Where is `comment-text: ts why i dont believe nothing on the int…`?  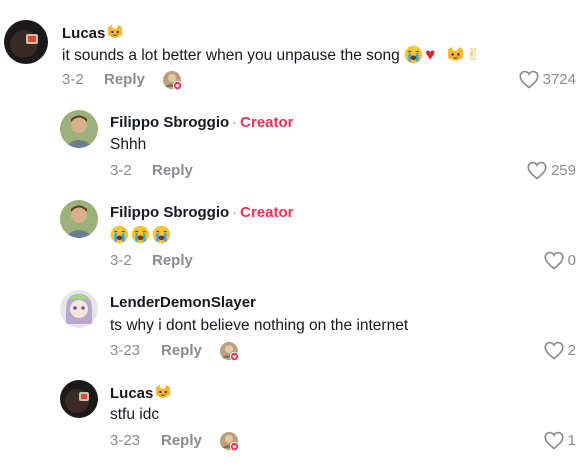 comment-text: ts why i dont believe nothing on the int… is located at coordinates (259, 325).